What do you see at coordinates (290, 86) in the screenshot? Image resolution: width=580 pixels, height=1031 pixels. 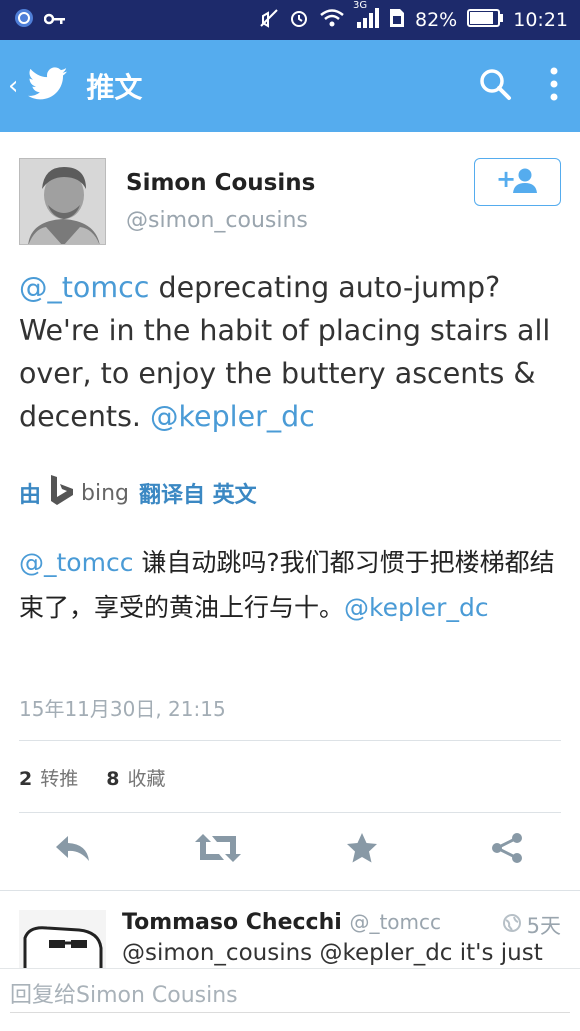 I see `app-bar: ‹ 推文` at bounding box center [290, 86].